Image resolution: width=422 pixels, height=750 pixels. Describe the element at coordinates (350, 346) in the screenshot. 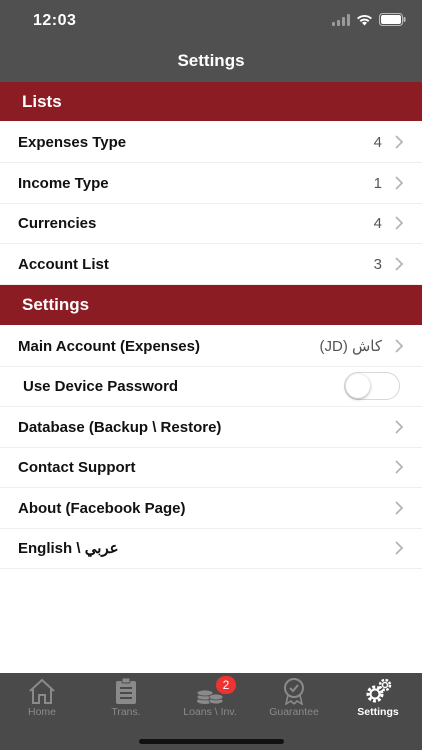

I see `main-account-value: كاش (JD)` at that location.